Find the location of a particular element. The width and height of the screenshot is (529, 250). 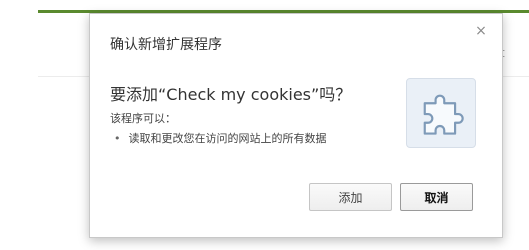

cancel-button: 取消 is located at coordinates (436, 197).